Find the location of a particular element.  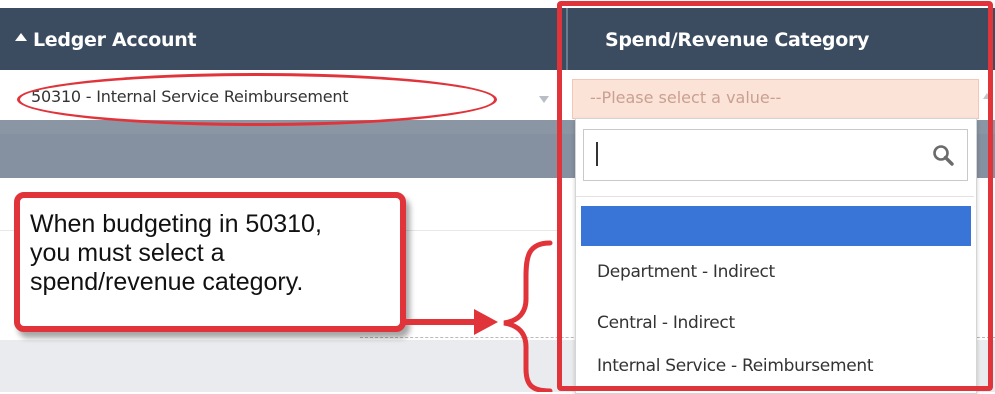

highlight-ellipse-annotation is located at coordinates (257, 99).